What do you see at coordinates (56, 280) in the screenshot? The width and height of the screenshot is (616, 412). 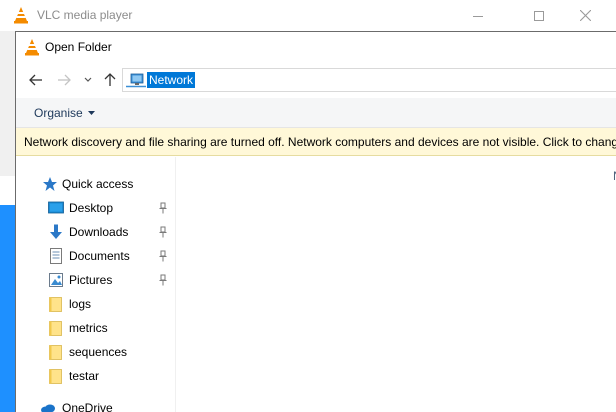 I see `pictures-icon` at bounding box center [56, 280].